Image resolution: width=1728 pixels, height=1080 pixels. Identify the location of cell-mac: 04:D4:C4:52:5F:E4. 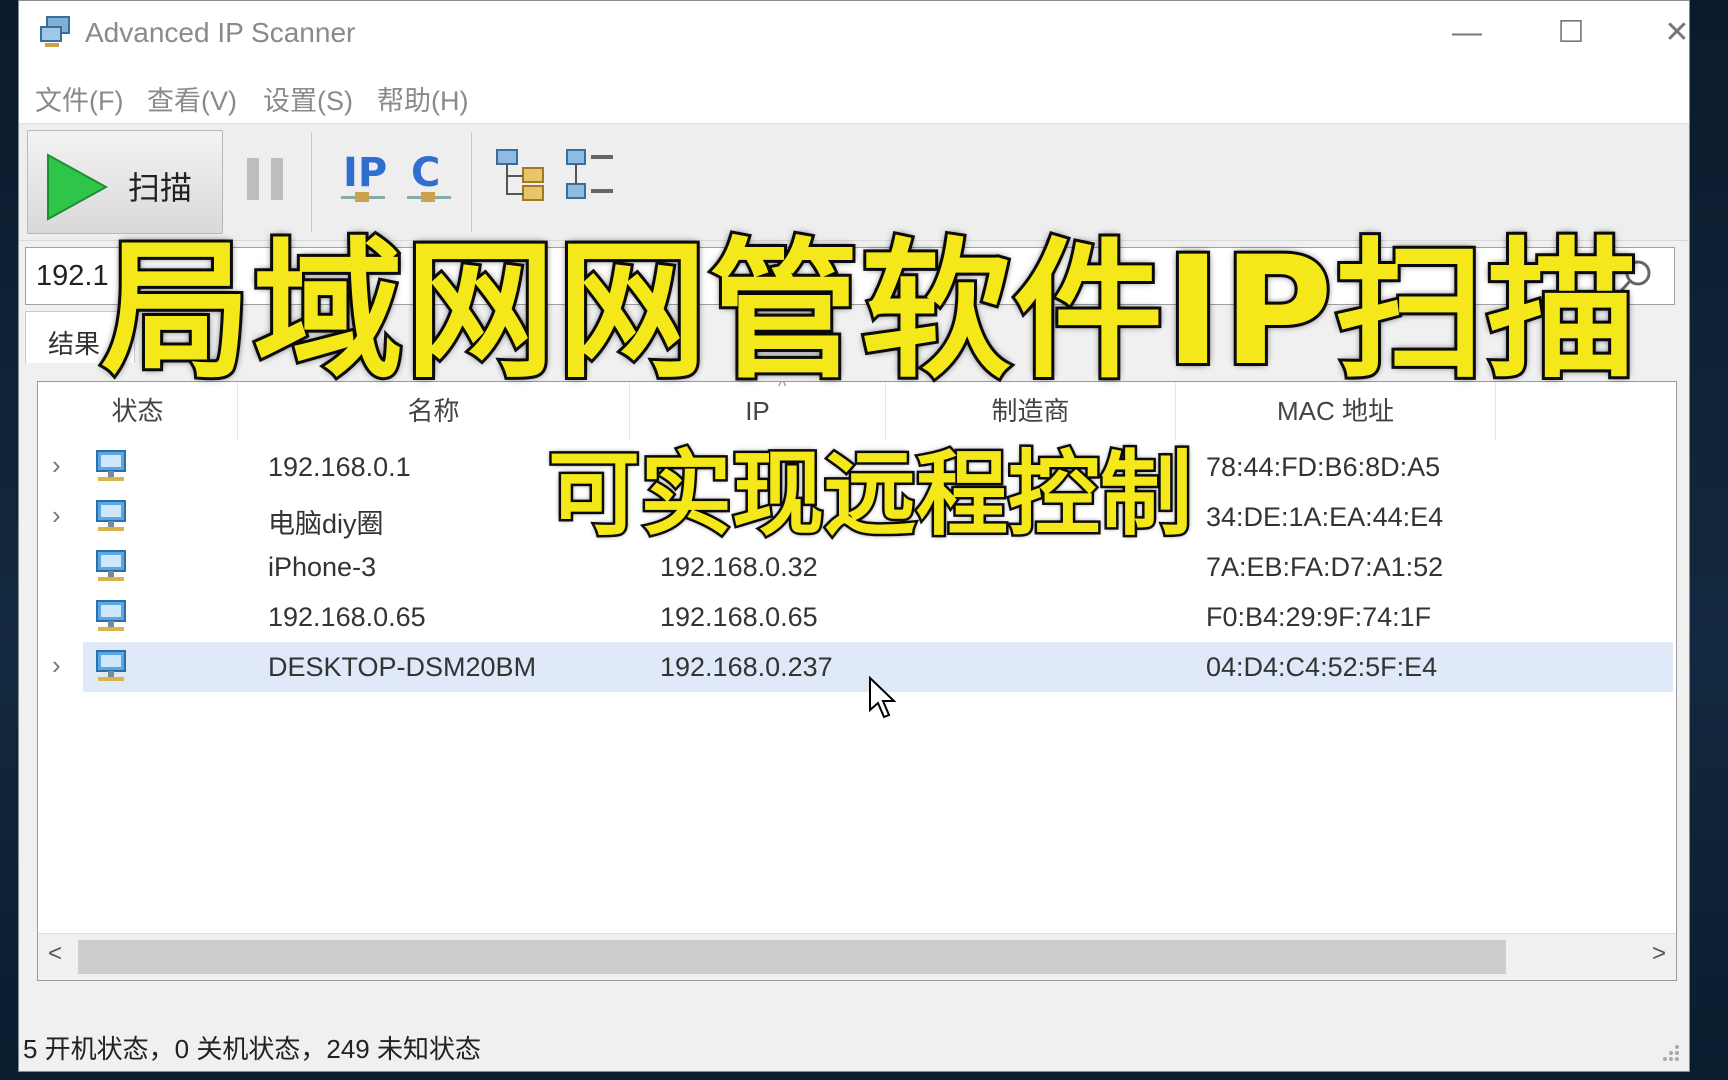
(1322, 667).